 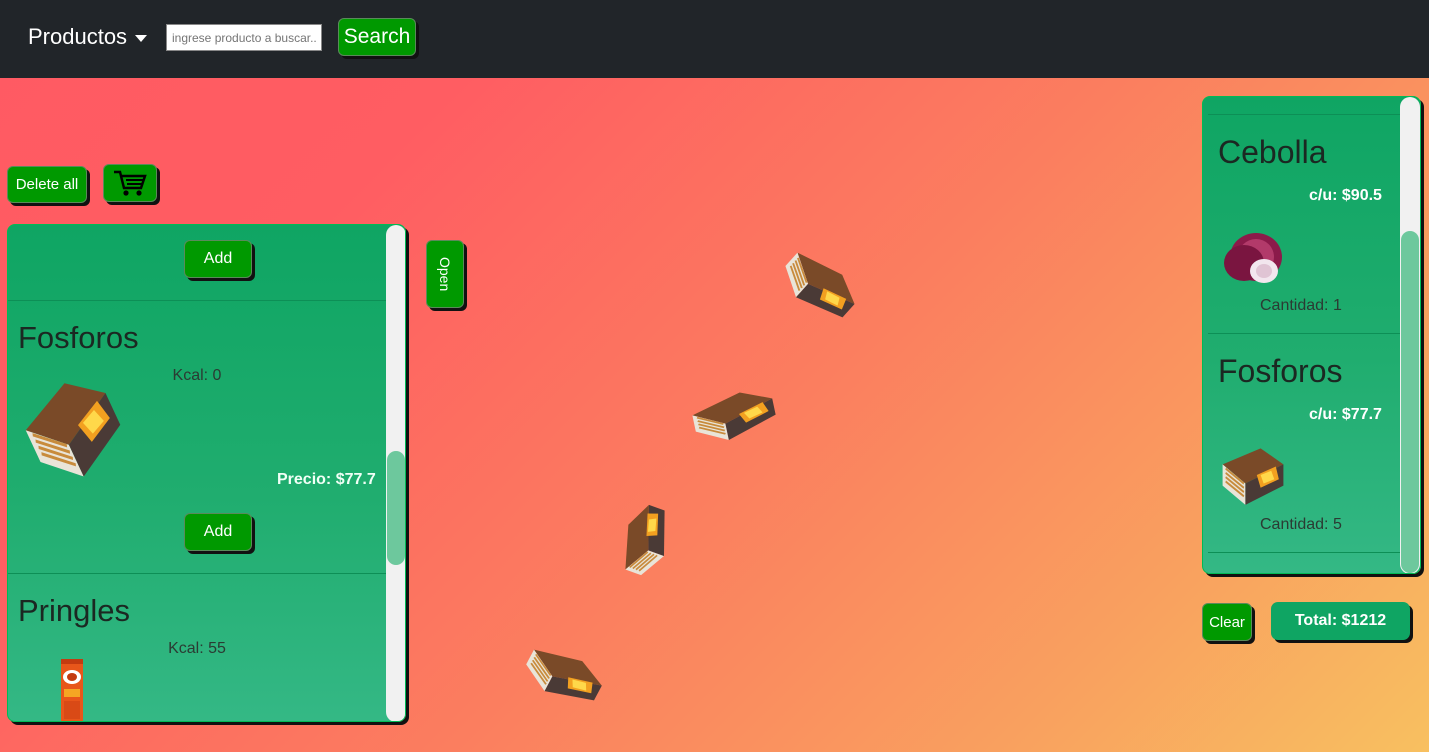 I want to click on cart-icon, so click(x=130, y=183).